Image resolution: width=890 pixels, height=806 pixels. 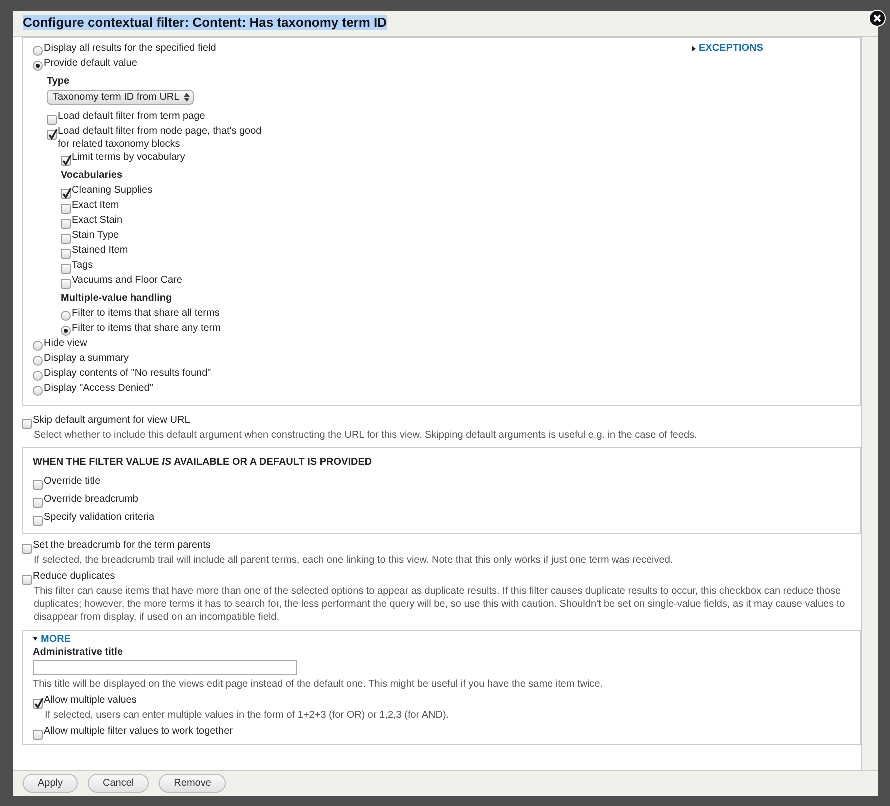 What do you see at coordinates (129, 48) in the screenshot?
I see `radio-label: Display all results for the specified field` at bounding box center [129, 48].